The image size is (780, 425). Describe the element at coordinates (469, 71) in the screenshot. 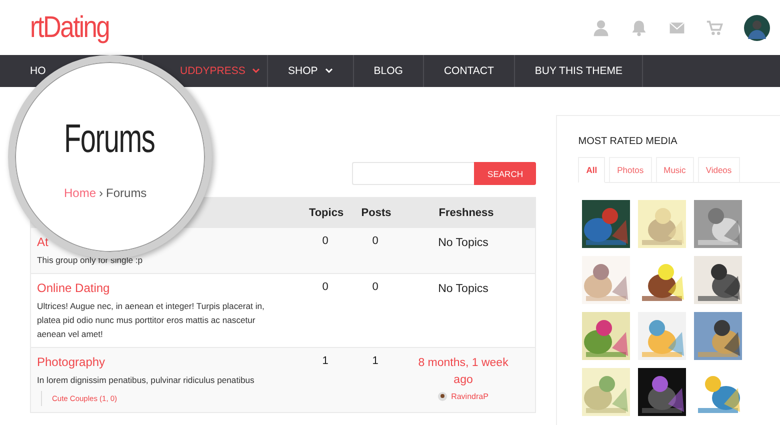

I see `nav-item: CONTACT` at that location.